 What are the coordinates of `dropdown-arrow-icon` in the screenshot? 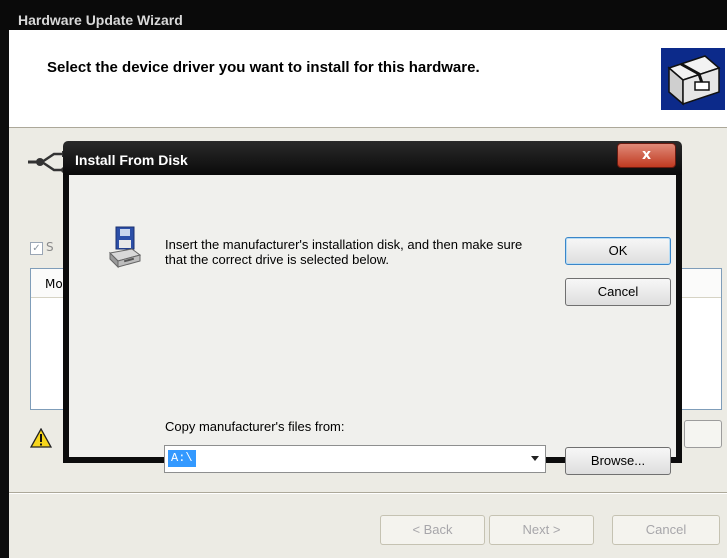 It's located at (535, 458).